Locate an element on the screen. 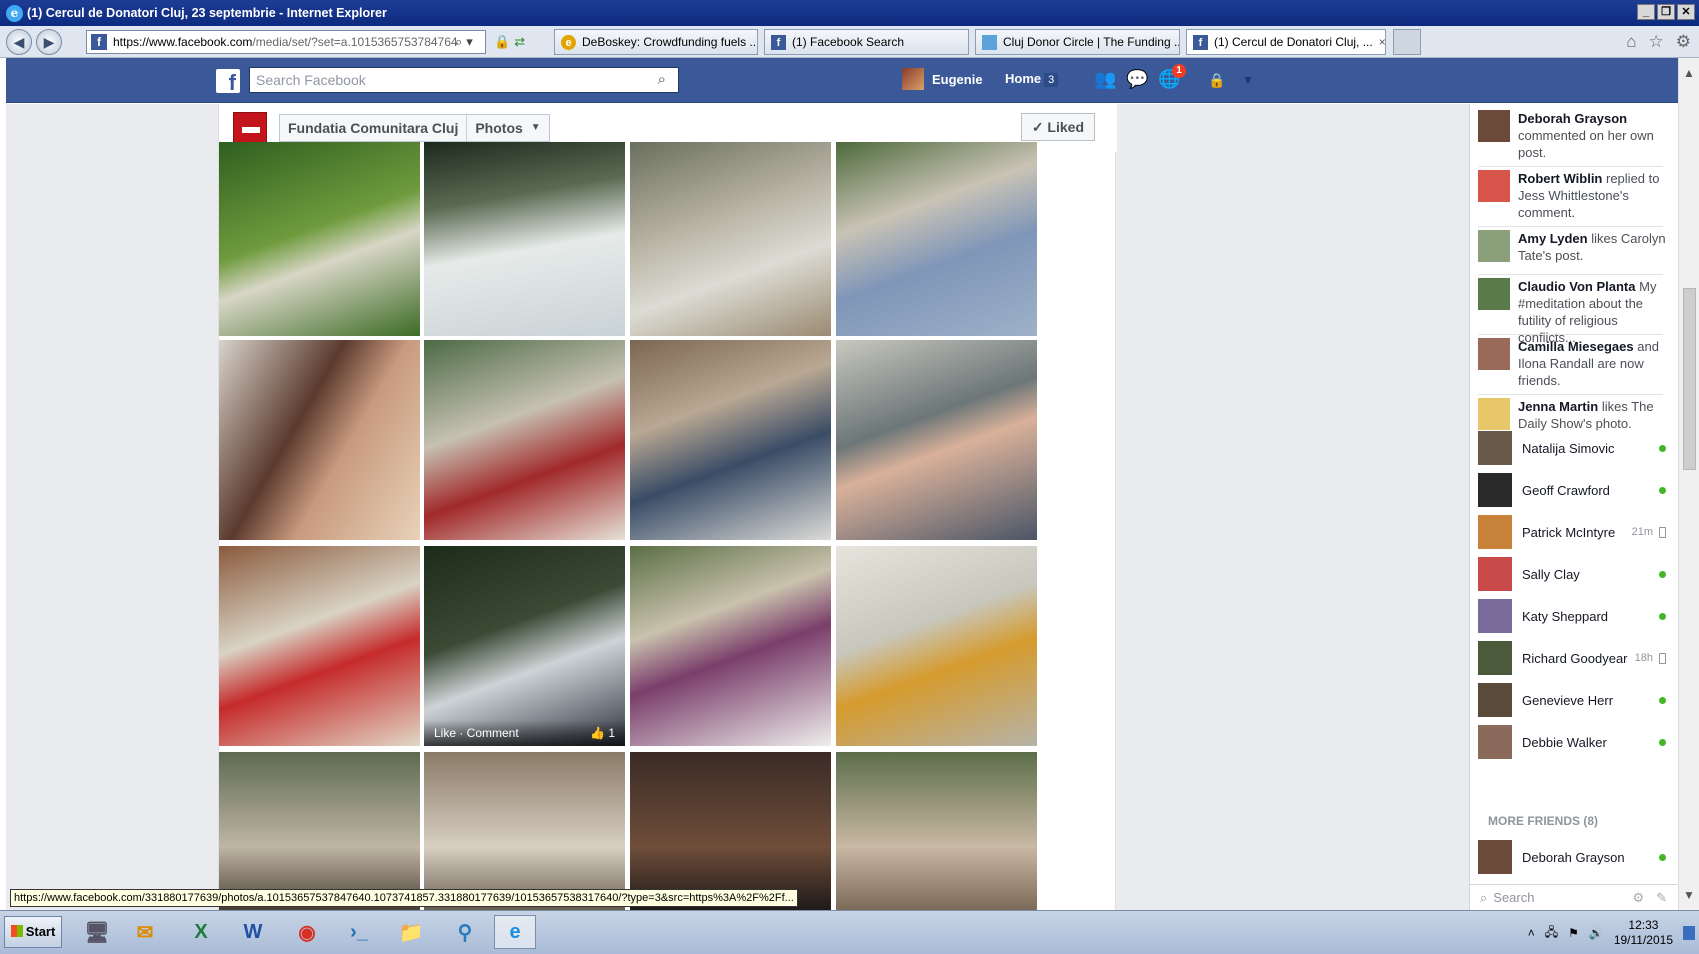  system-clock: 12:33 19/11/2015 is located at coordinates (1643, 933).